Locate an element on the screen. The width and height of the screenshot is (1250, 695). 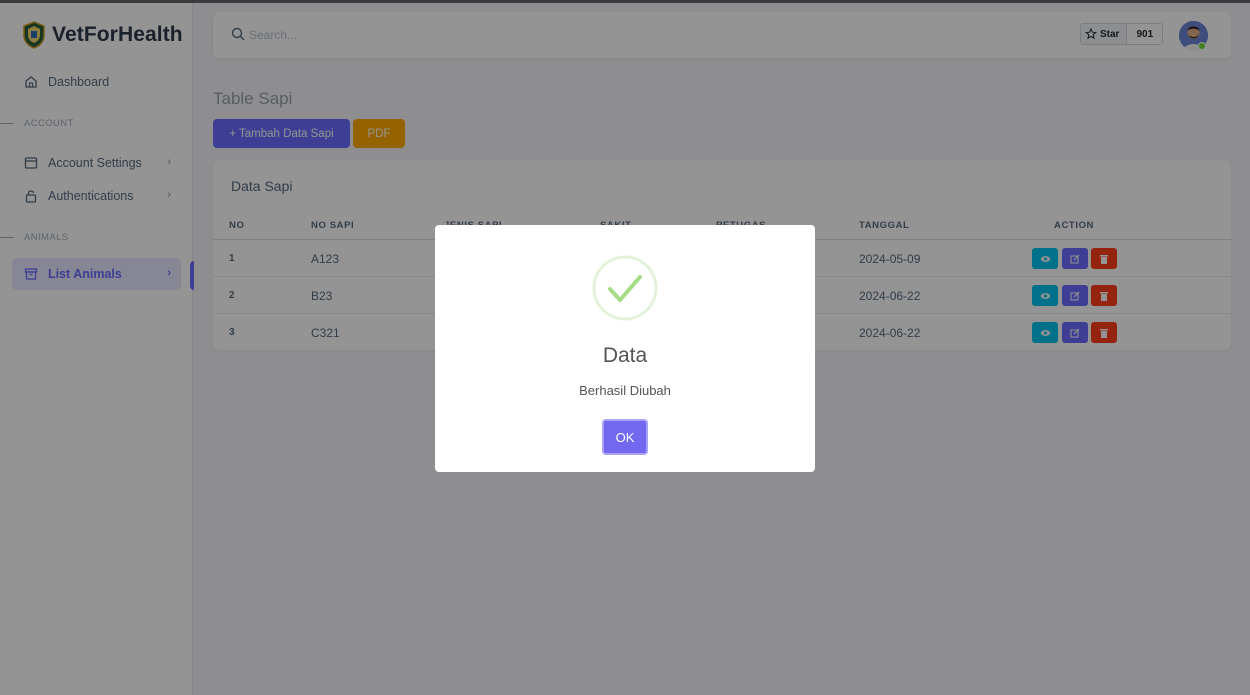
success-dialog: Data Berhasil Diubah OK is located at coordinates (625, 348).